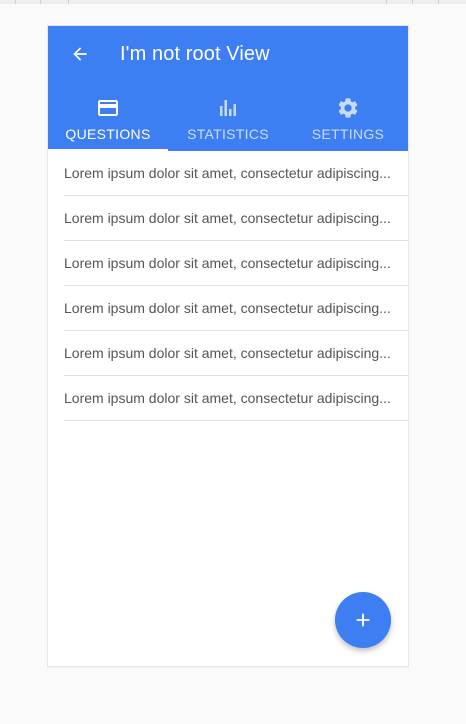  I want to click on tab-settings: SETTINGS, so click(348, 116).